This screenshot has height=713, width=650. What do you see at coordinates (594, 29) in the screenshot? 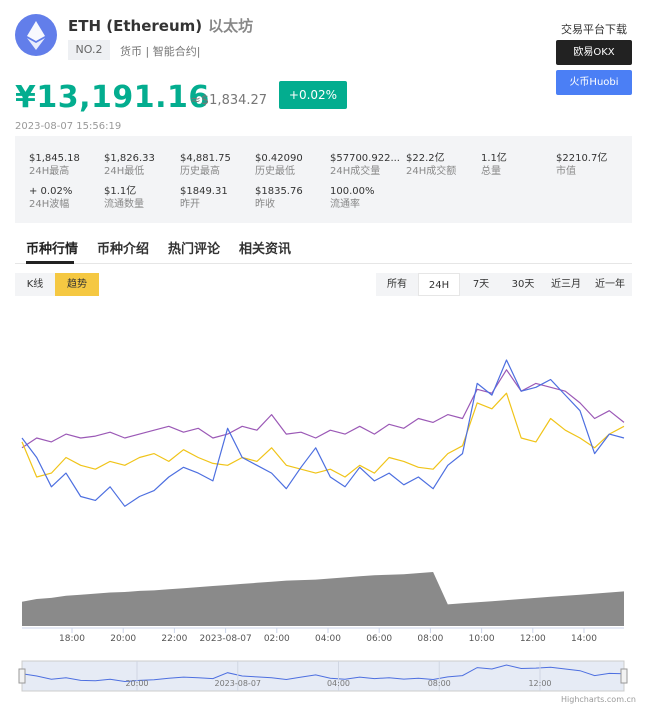
I see `download-title: 交易平台下载` at bounding box center [594, 29].